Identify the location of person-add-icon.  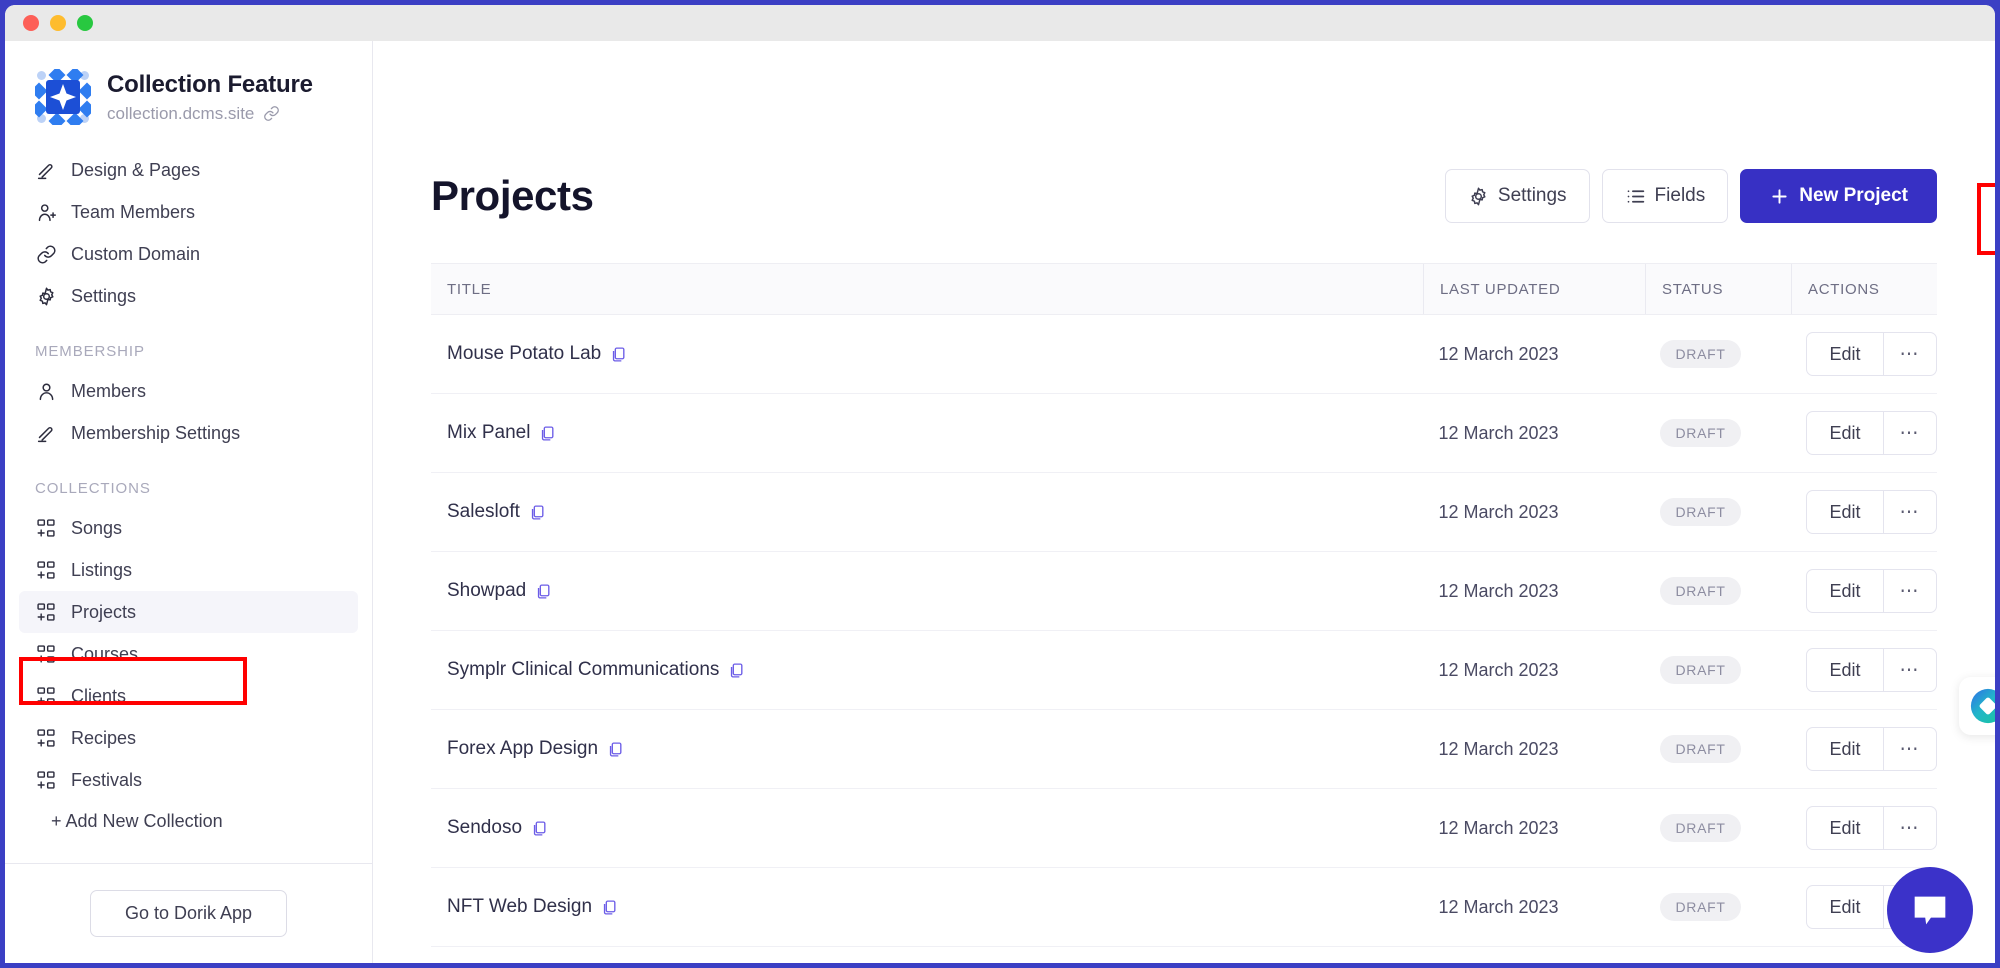
(46, 212).